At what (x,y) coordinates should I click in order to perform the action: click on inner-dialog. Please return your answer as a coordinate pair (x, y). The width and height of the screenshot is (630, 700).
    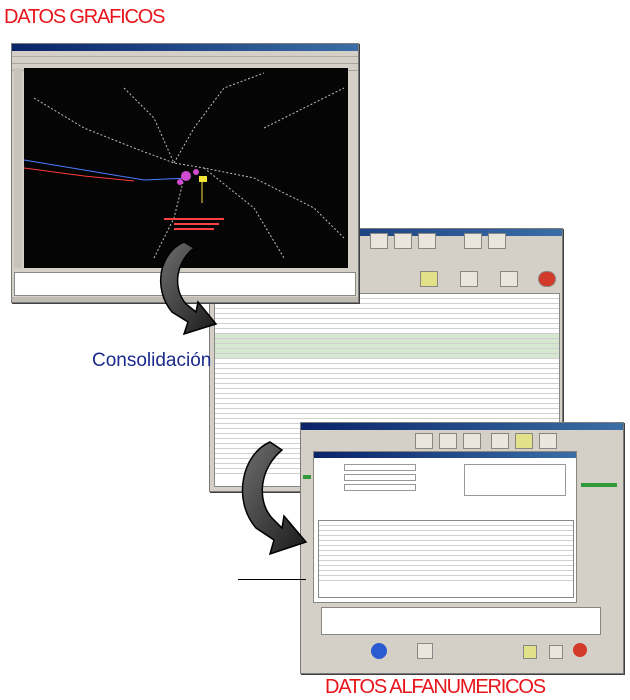
    Looking at the image, I should click on (445, 527).